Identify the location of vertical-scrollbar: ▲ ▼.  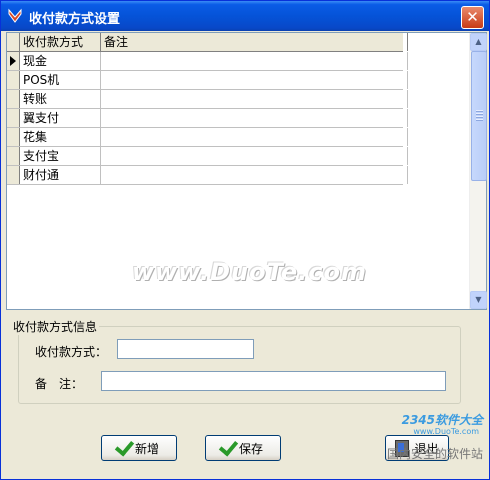
(478, 171).